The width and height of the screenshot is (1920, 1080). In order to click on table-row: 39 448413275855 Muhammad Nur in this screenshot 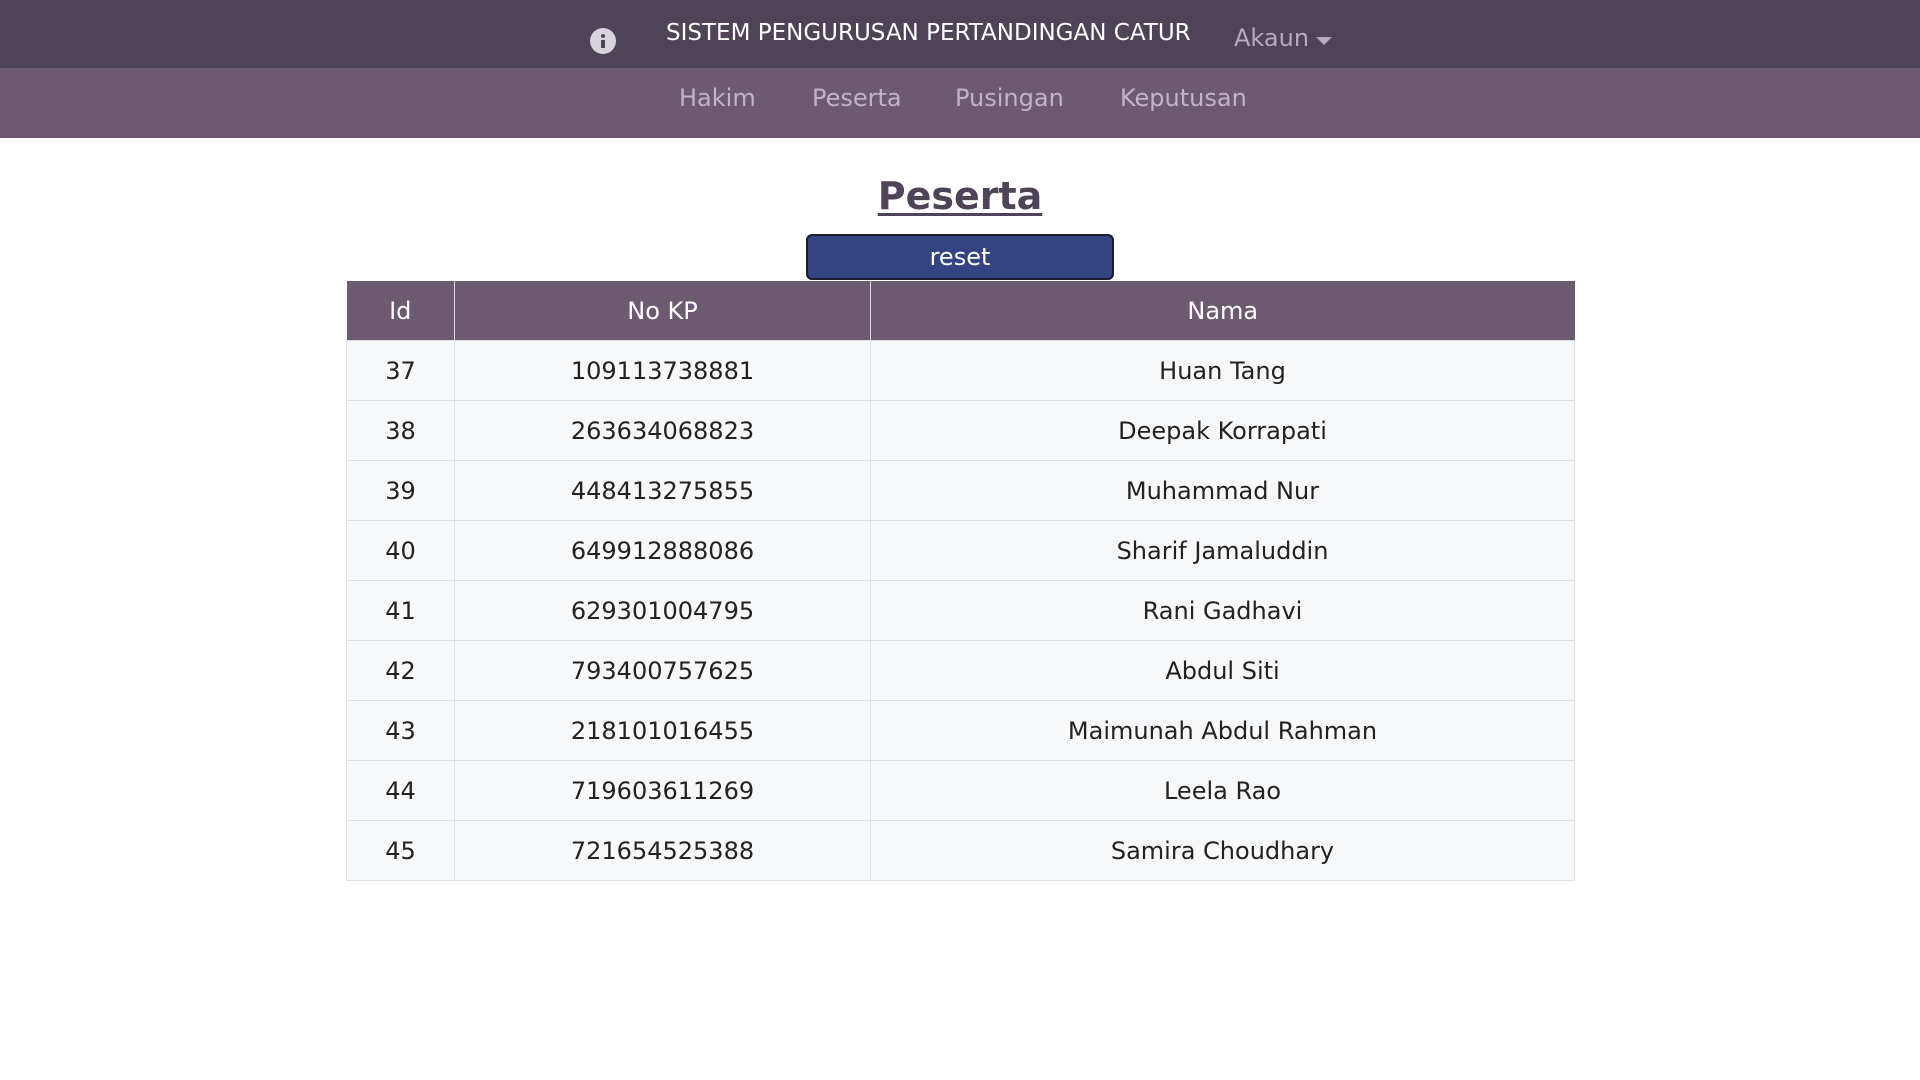, I will do `click(960, 490)`.